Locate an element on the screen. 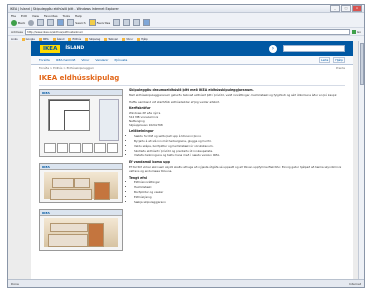 This screenshot has height=292, width=369. maximize-button: □ is located at coordinates (346, 8).